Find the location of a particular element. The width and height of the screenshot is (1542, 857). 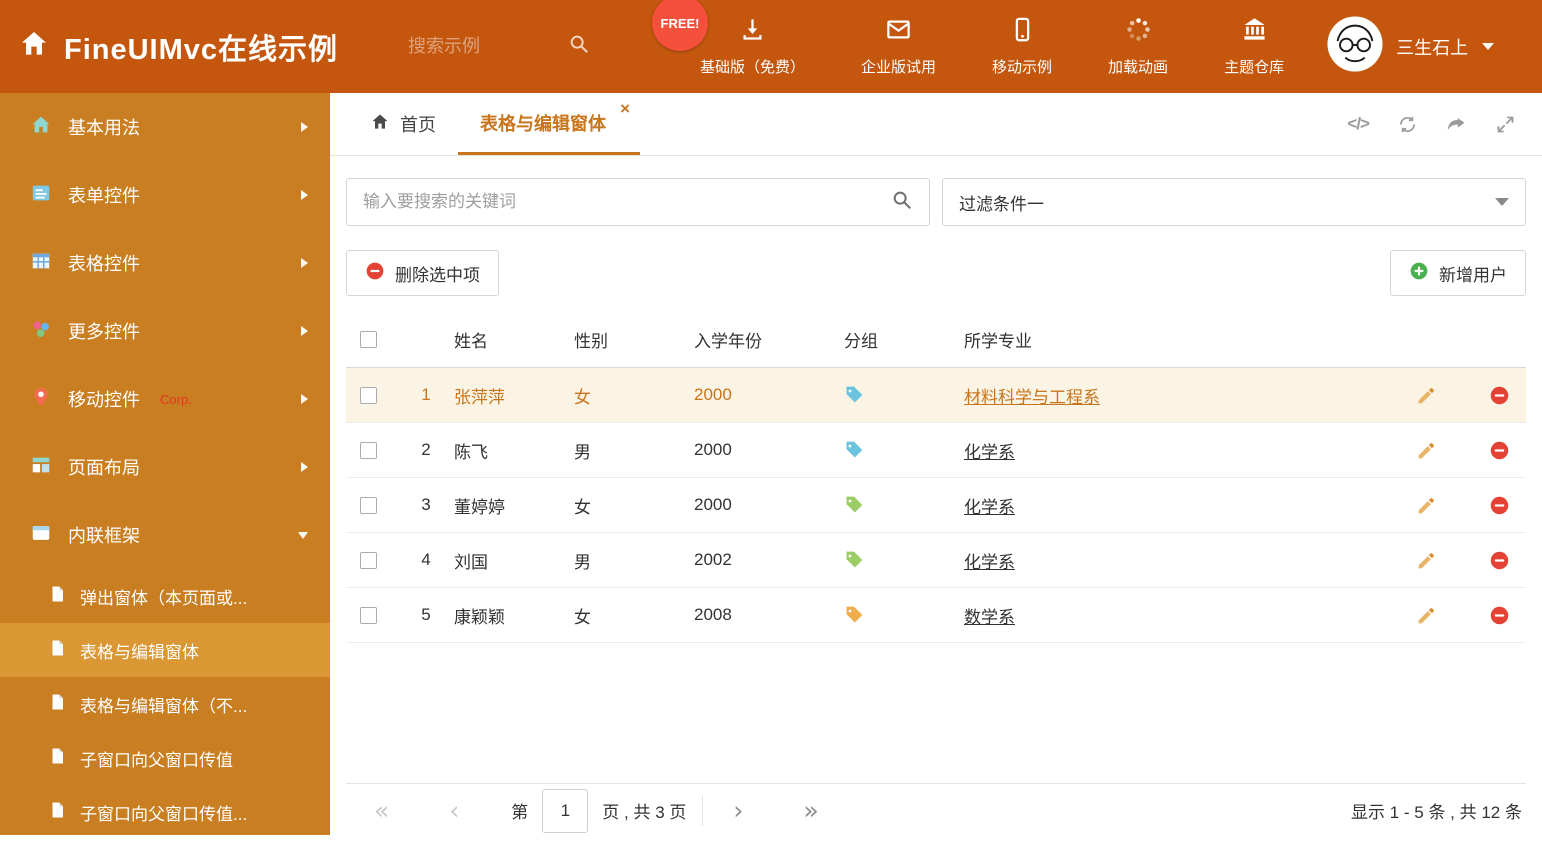

cell-name: 康颖颖 is located at coordinates (479, 617).